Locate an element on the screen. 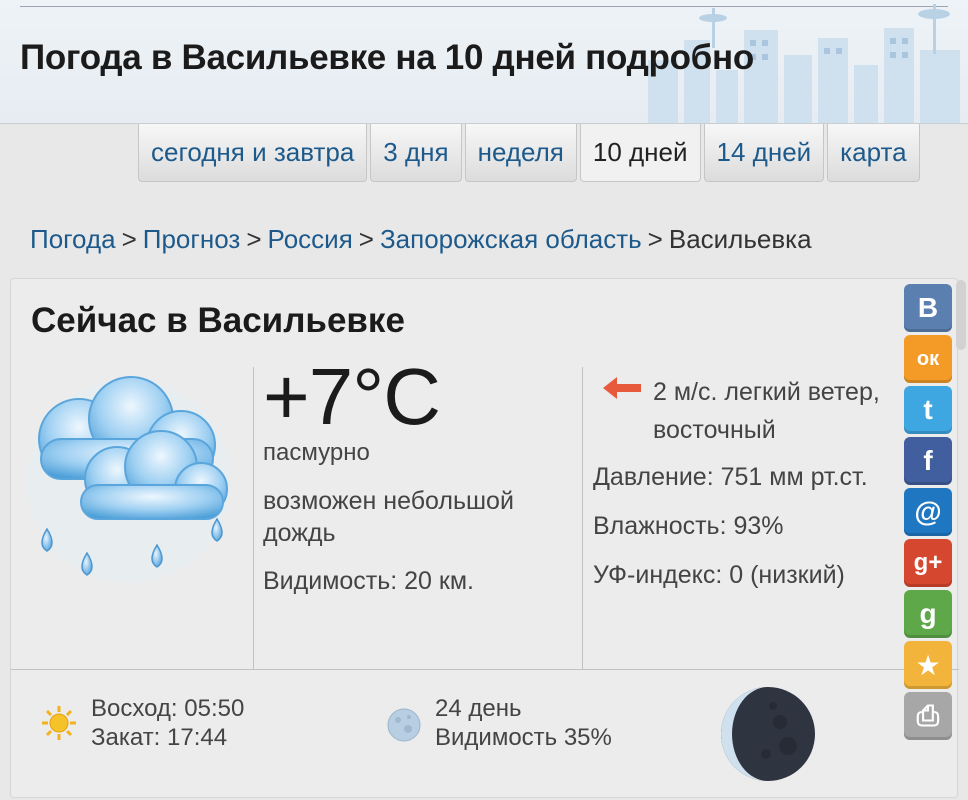 This screenshot has width=968, height=800. breadcrumb-link-russia: Россия is located at coordinates (310, 239).